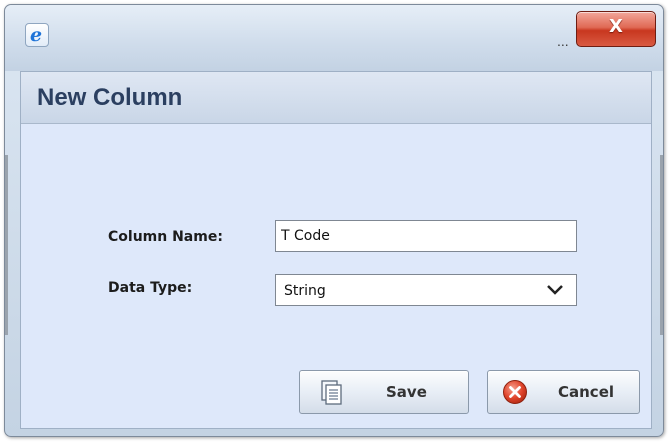 The image size is (670, 443). What do you see at coordinates (661, 245) in the screenshot?
I see `right-edge-shadow` at bounding box center [661, 245].